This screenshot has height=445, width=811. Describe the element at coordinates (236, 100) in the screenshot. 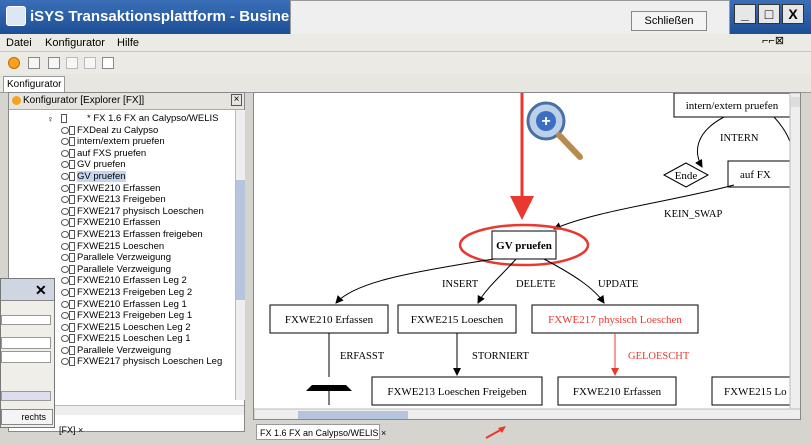

I see `panel-close-icon: ×` at that location.